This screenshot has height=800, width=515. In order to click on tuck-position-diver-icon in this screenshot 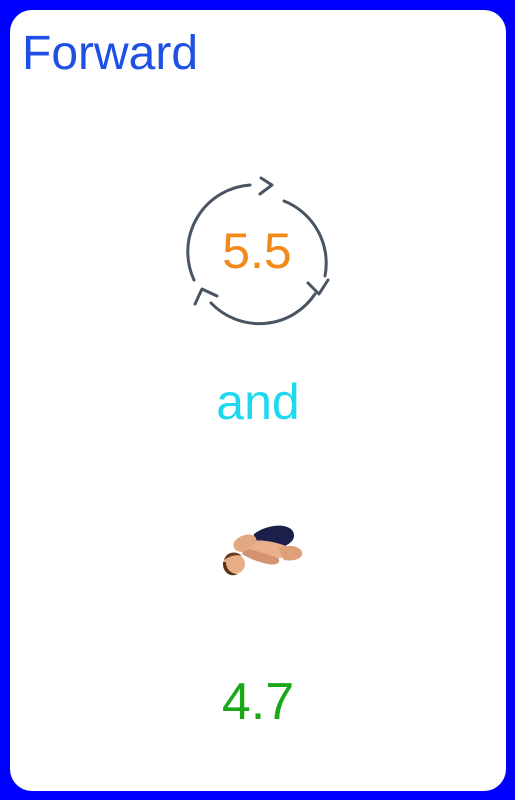, I will do `click(256, 552)`.